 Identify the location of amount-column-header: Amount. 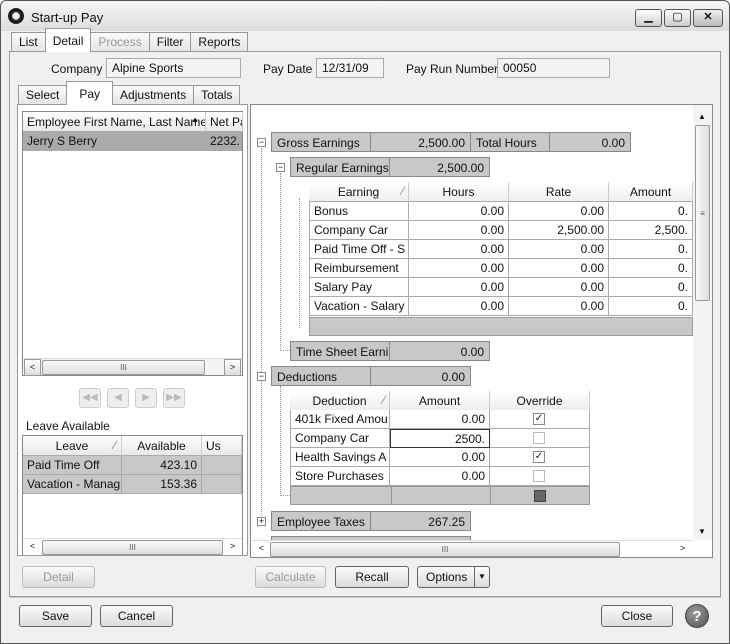
(651, 192).